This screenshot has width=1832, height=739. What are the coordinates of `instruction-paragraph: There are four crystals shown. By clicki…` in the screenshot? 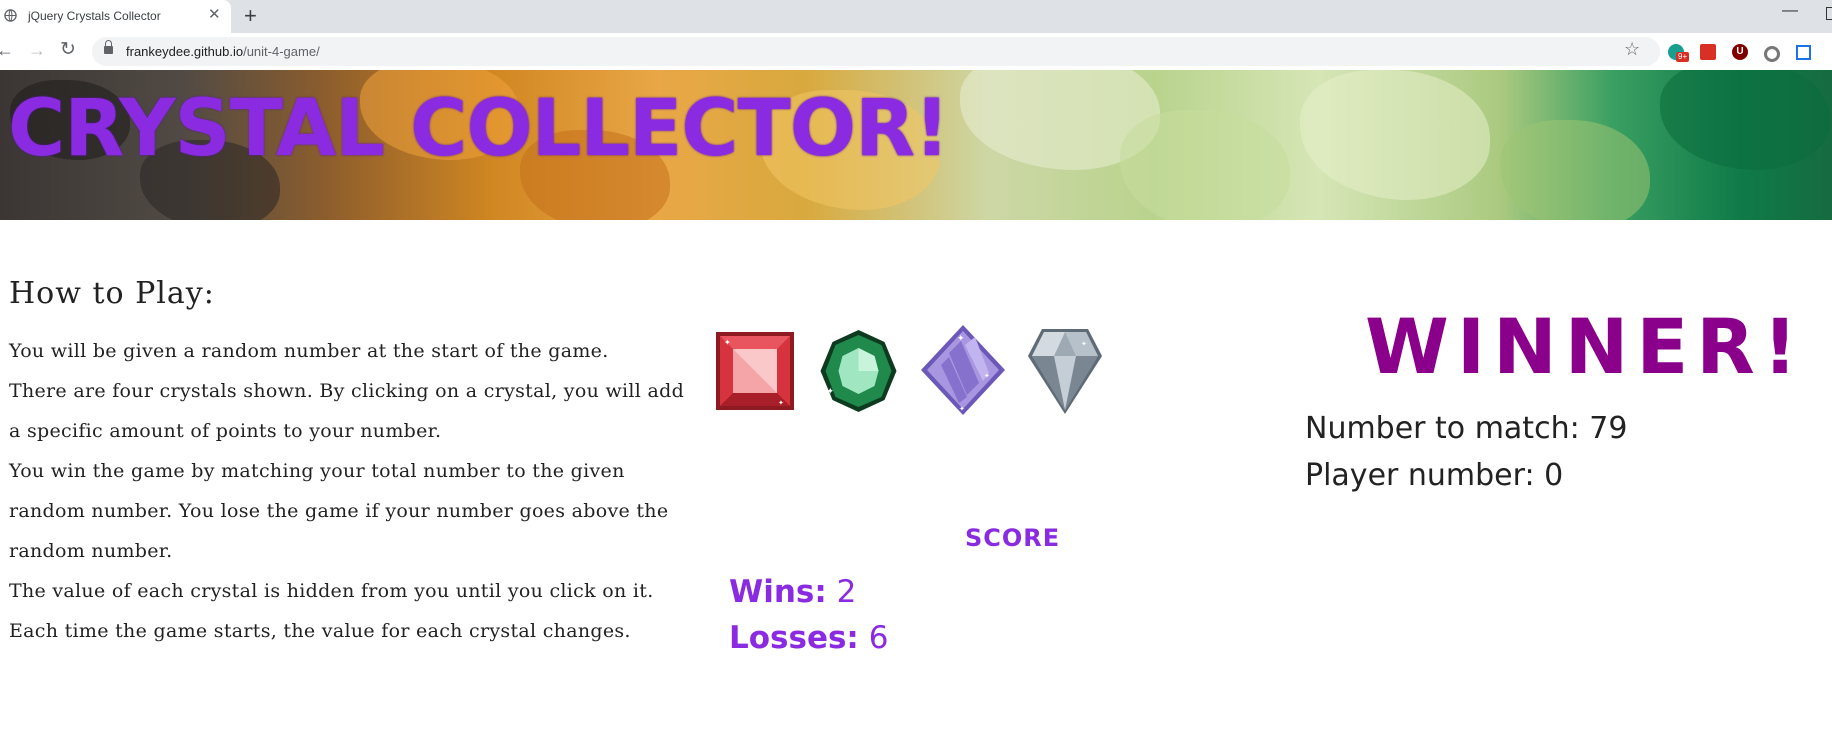 It's located at (347, 411).